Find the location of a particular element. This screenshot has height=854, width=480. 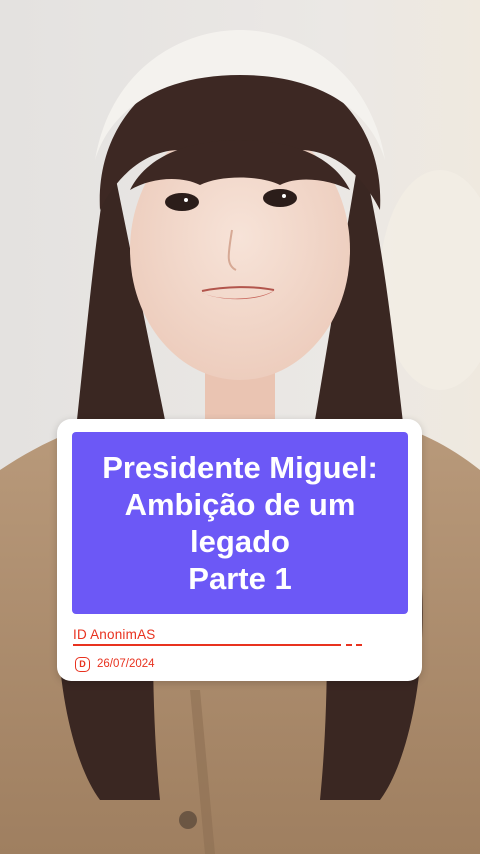

author-id-row: ID AnonimAS is located at coordinates (218, 636).